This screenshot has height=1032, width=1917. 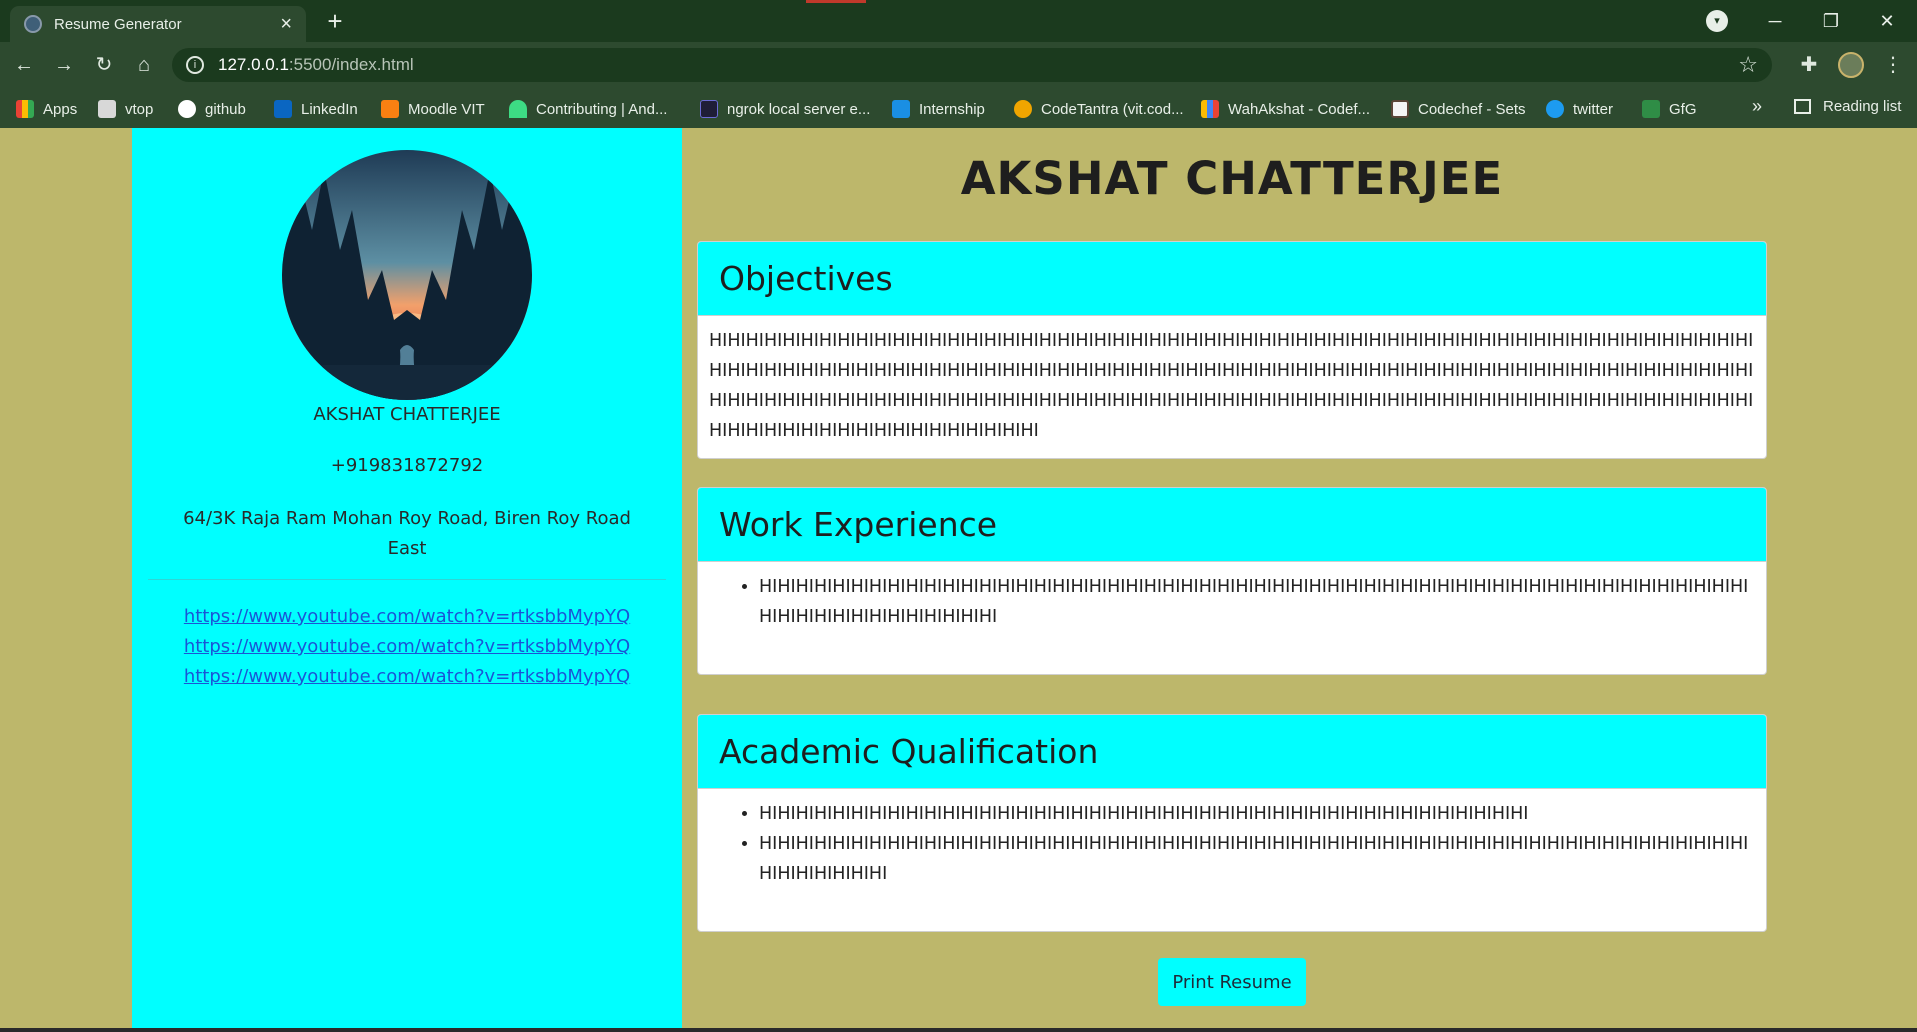 What do you see at coordinates (1775, 21) in the screenshot?
I see `minimize-icon: ─` at bounding box center [1775, 21].